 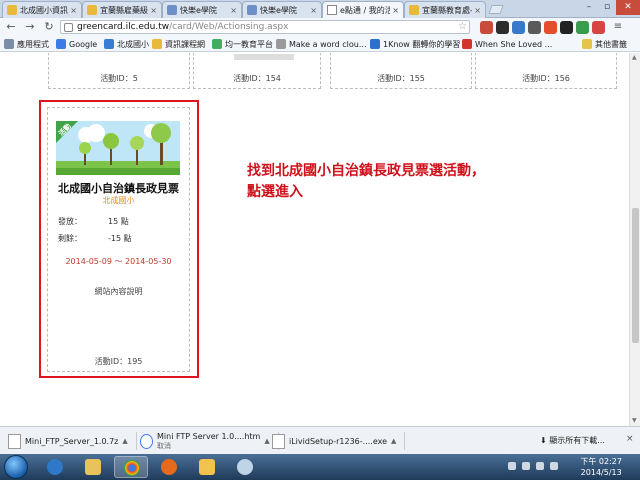 I want to click on globe-icon, so click(x=109, y=44).